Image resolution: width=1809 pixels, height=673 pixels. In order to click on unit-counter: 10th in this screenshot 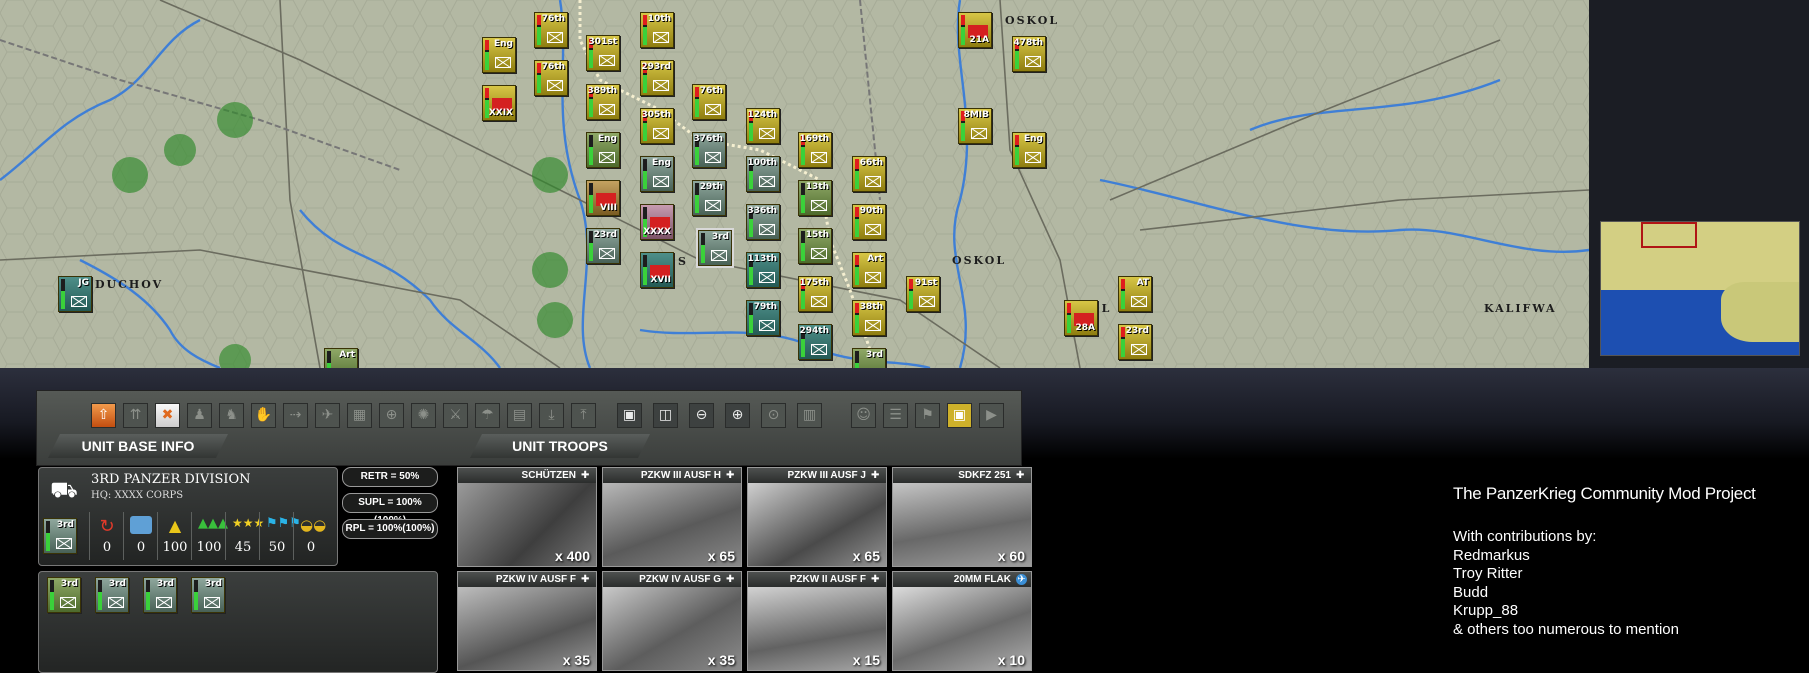, I will do `click(657, 30)`.